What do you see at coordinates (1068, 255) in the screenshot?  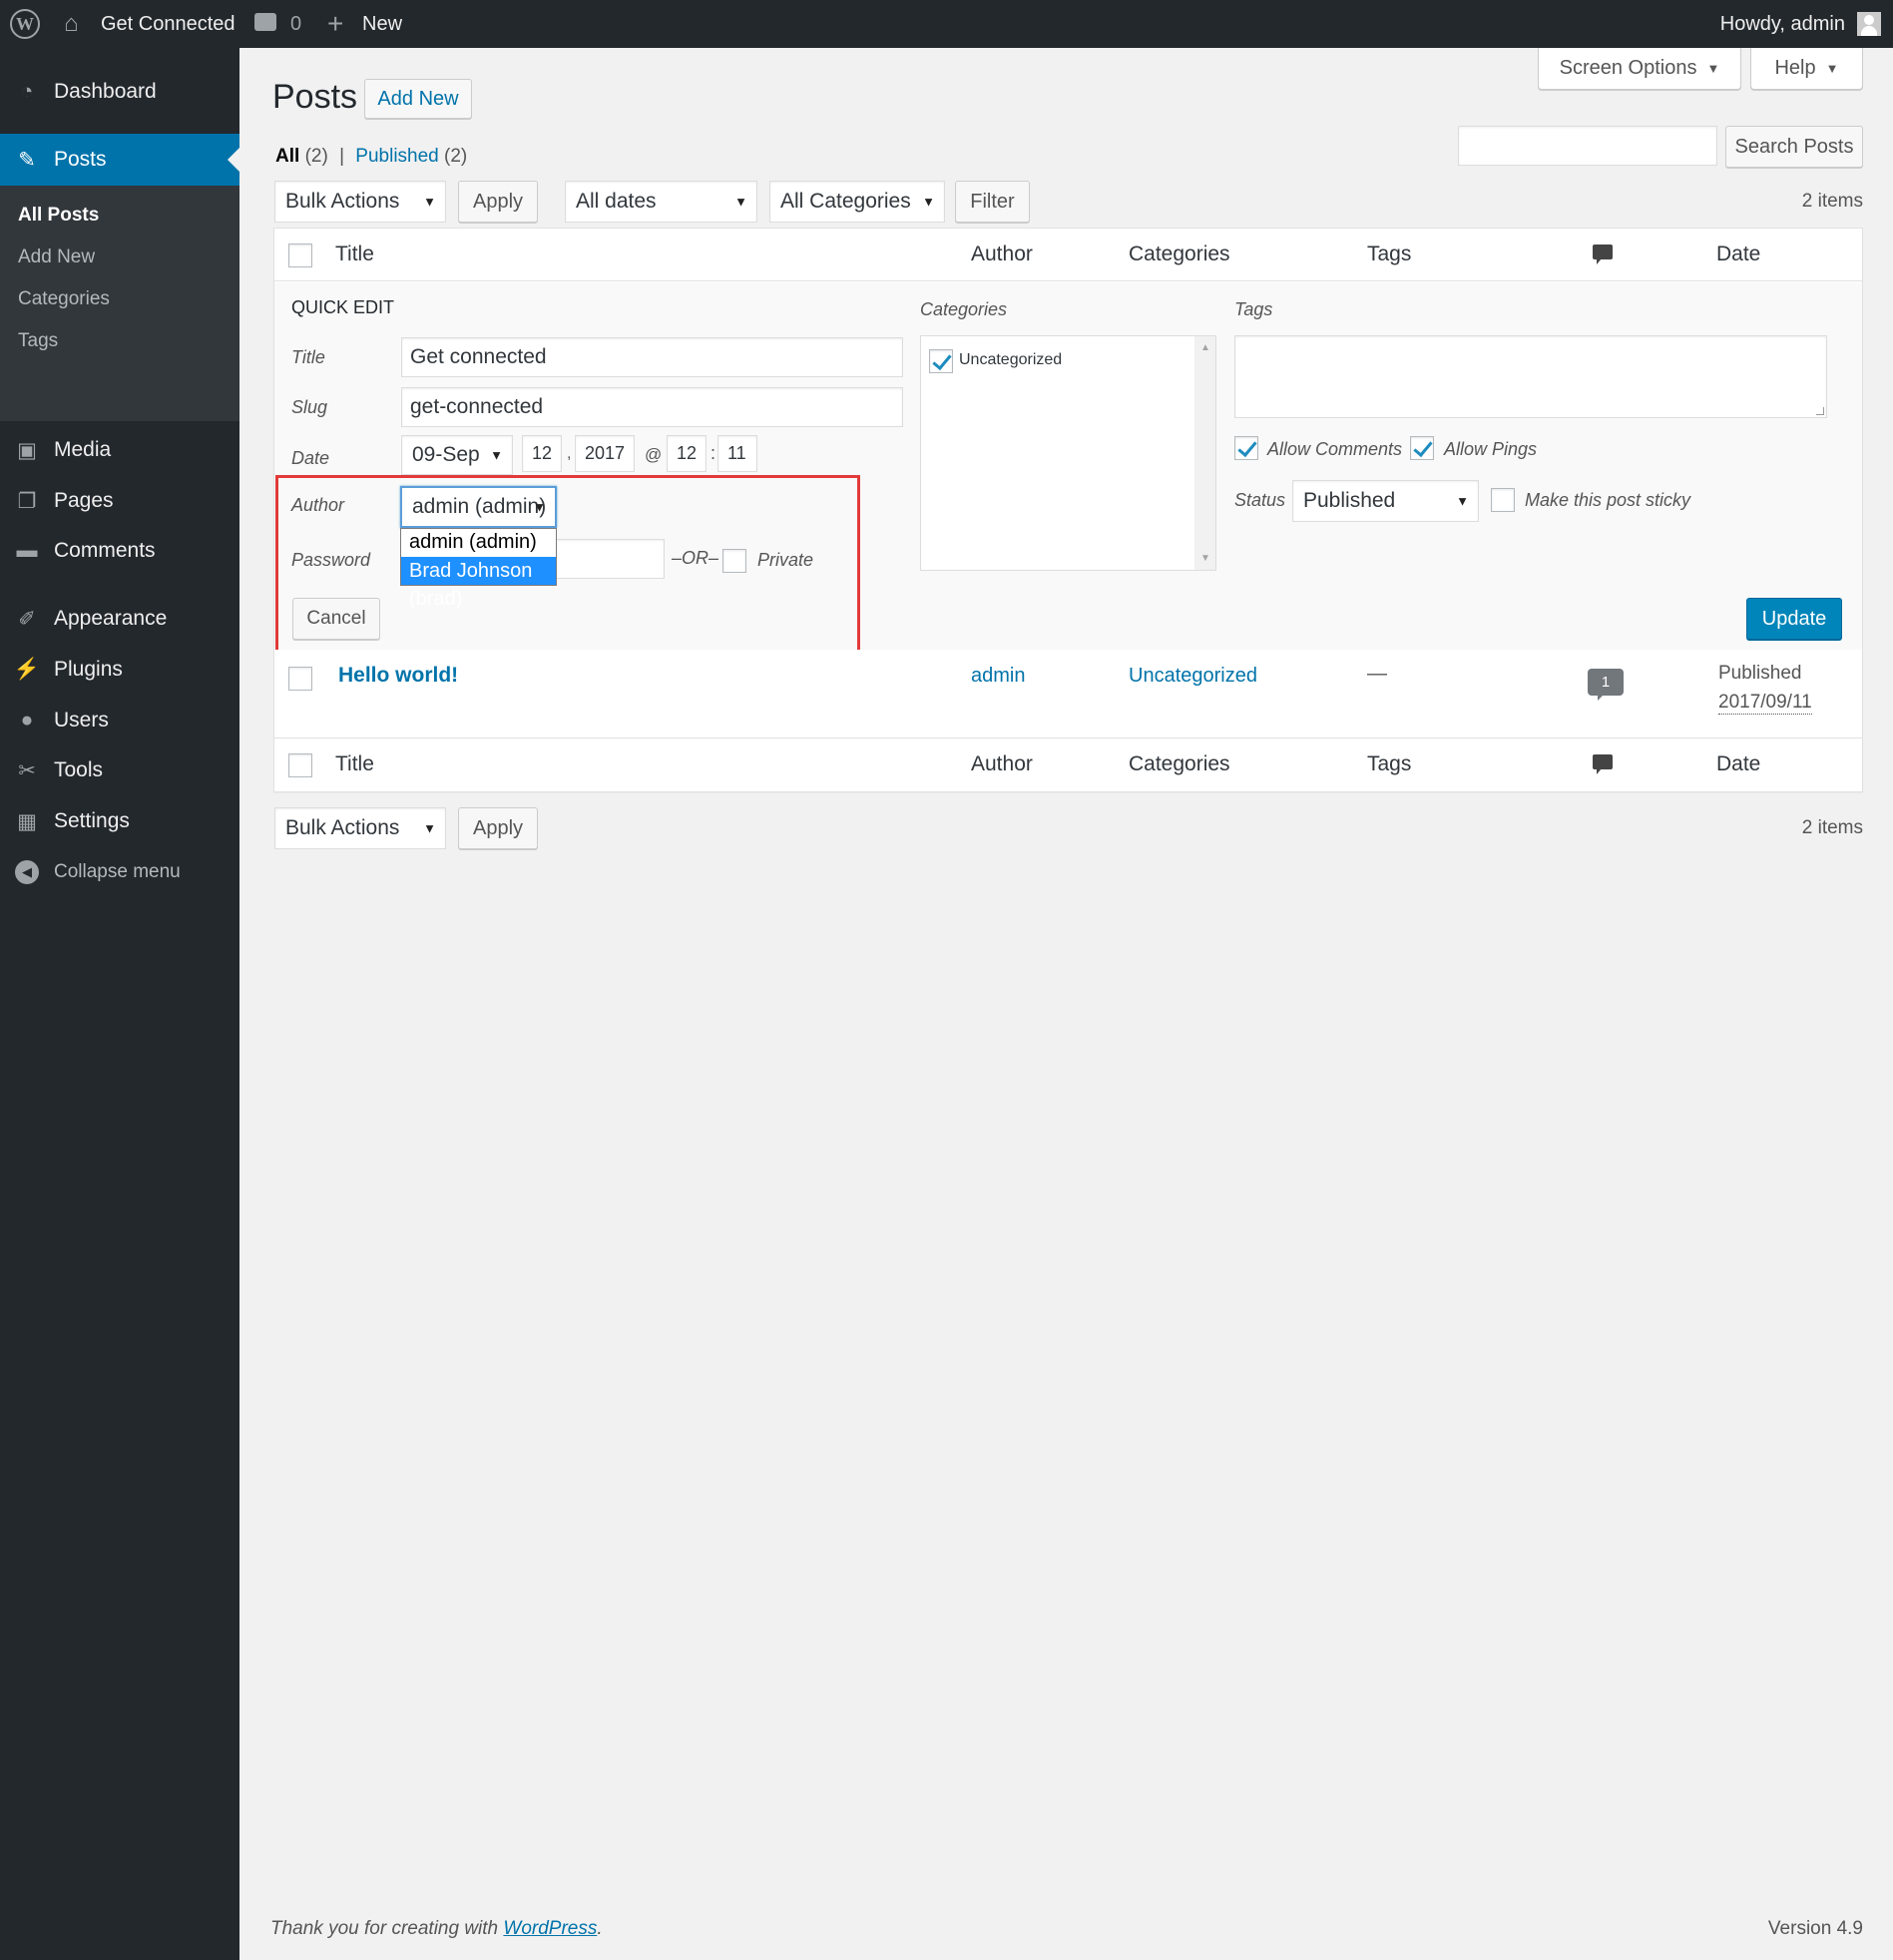 I see `table-header: Title Author Categories Tags Date` at bounding box center [1068, 255].